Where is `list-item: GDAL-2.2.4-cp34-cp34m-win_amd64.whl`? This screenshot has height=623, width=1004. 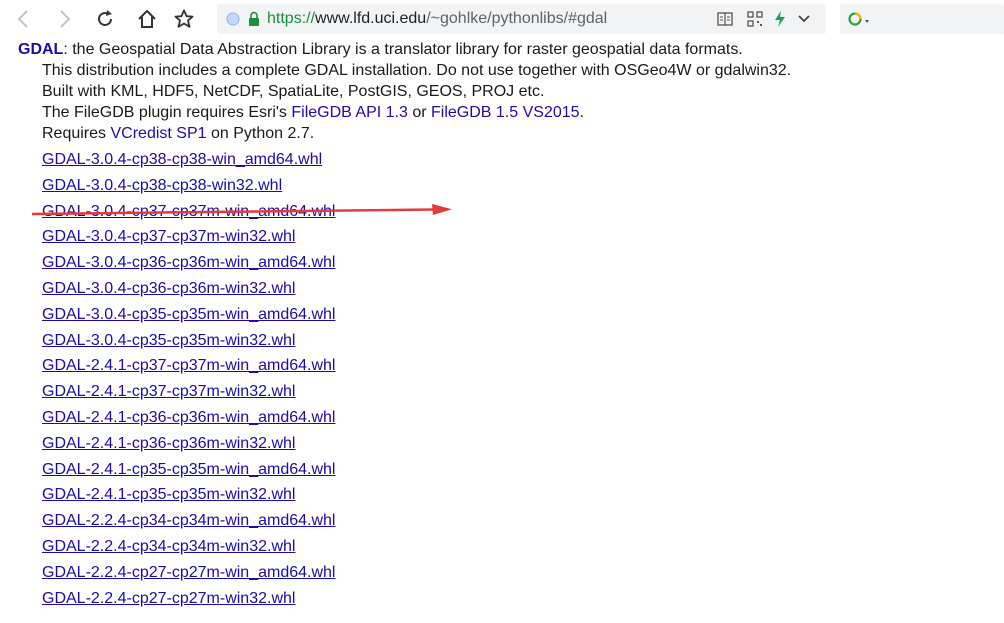 list-item: GDAL-2.2.4-cp34-cp34m-win_amd64.whl is located at coordinates (188, 524).